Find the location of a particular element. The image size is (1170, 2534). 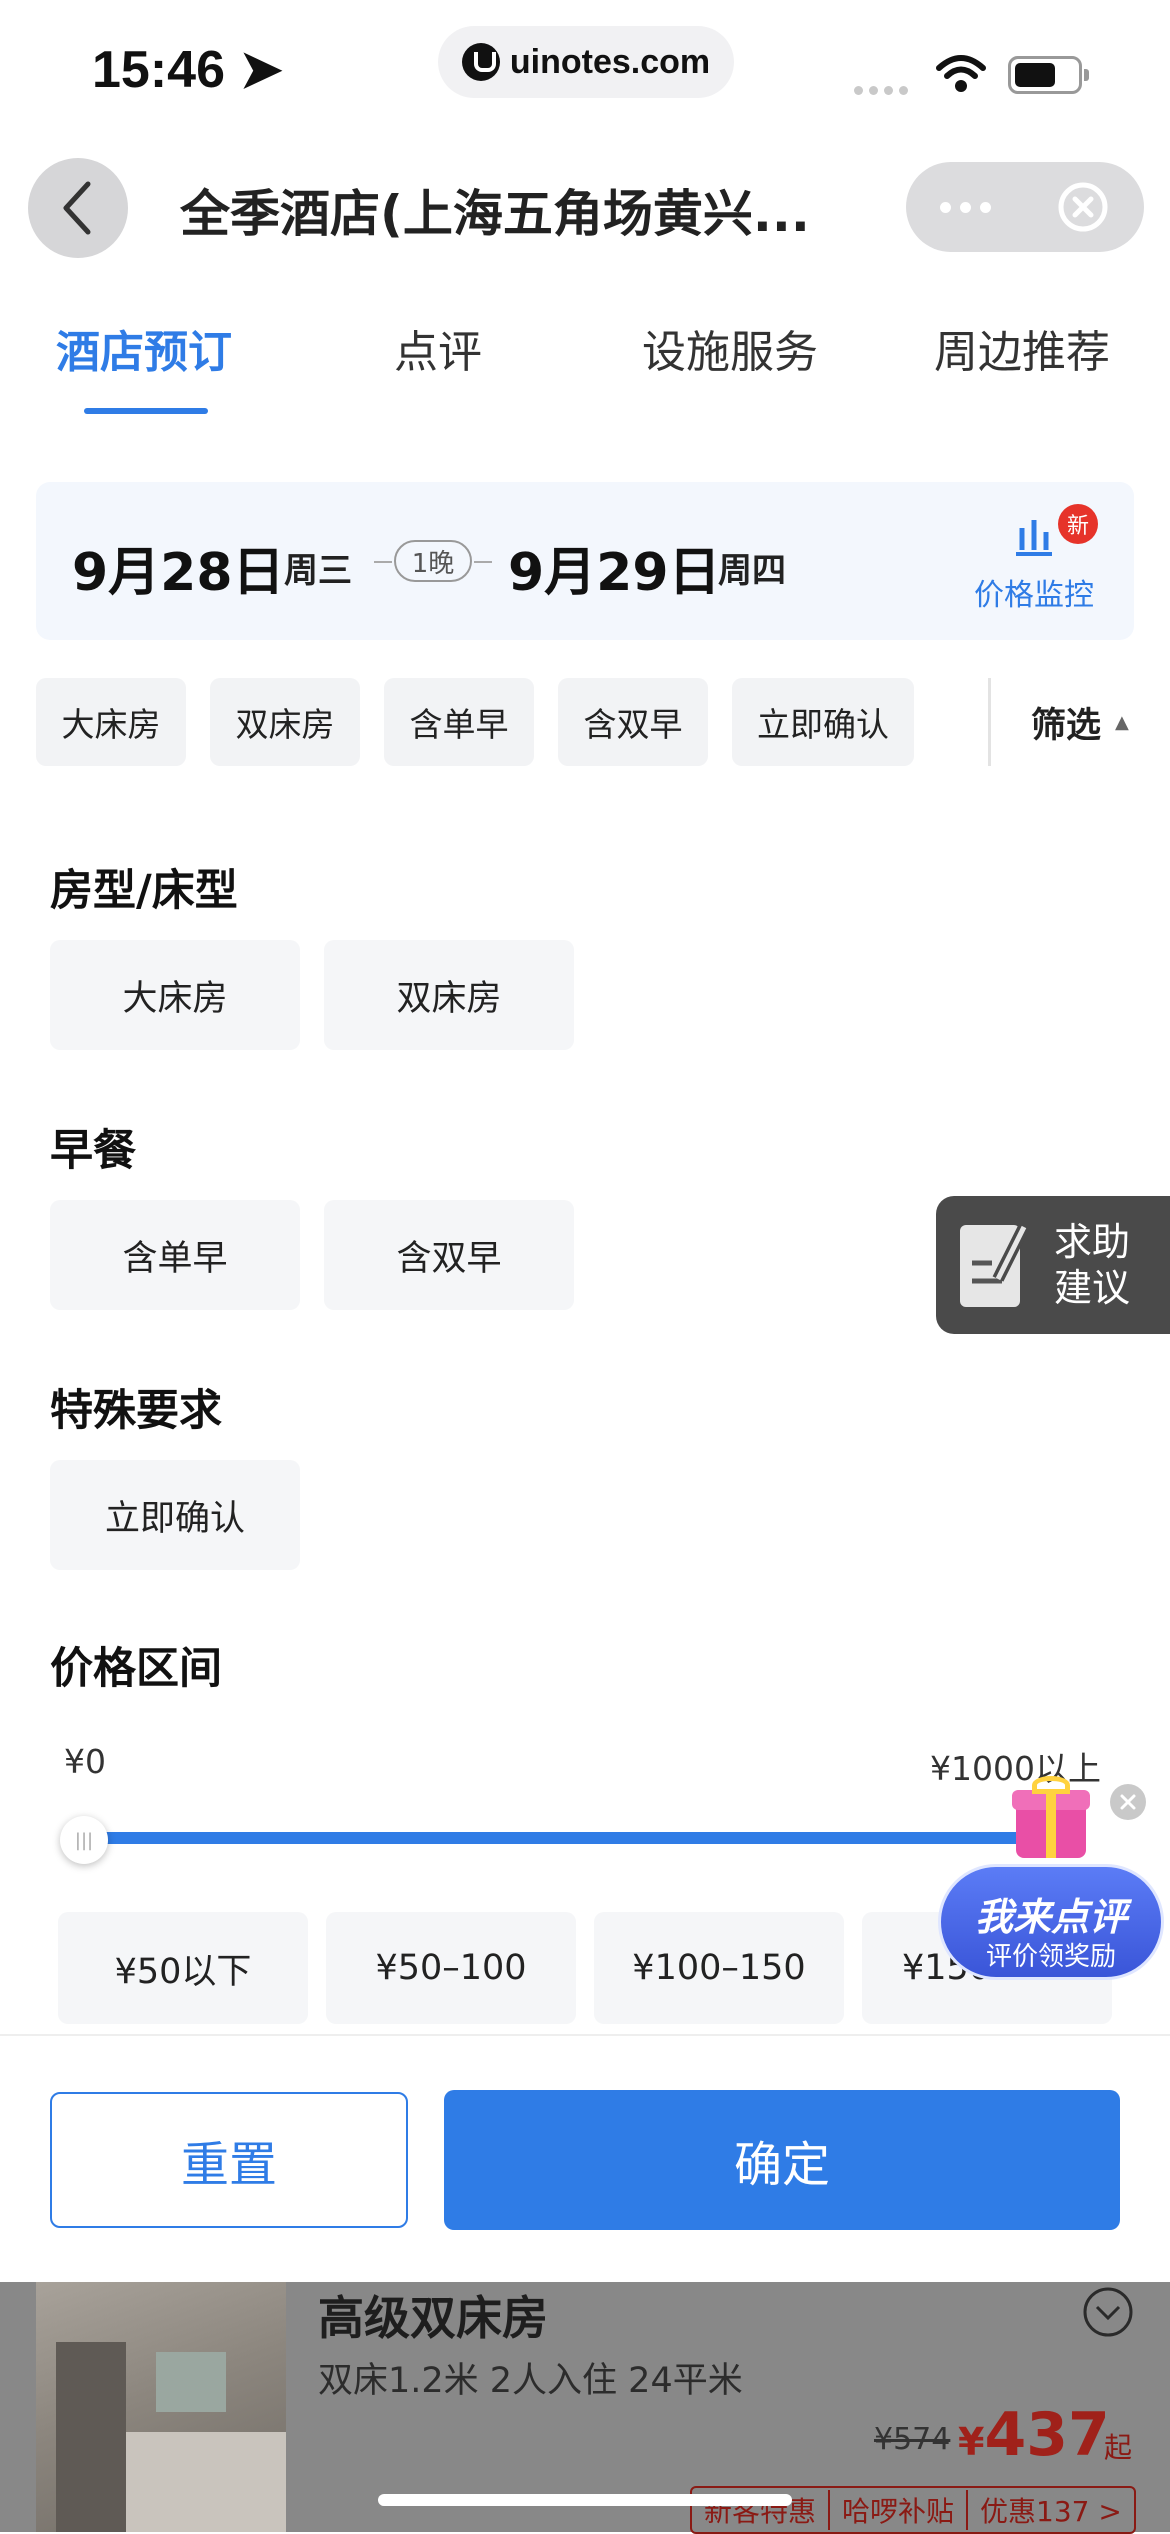

room-price: ¥437 is located at coordinates (1034, 2435).